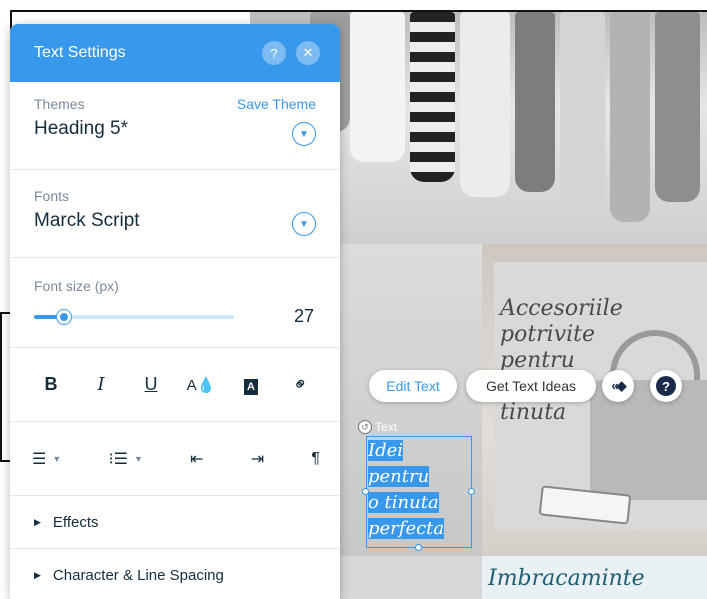 The height and width of the screenshot is (599, 707). Describe the element at coordinates (191, 385) in the screenshot. I see `text-color-letter: A` at that location.